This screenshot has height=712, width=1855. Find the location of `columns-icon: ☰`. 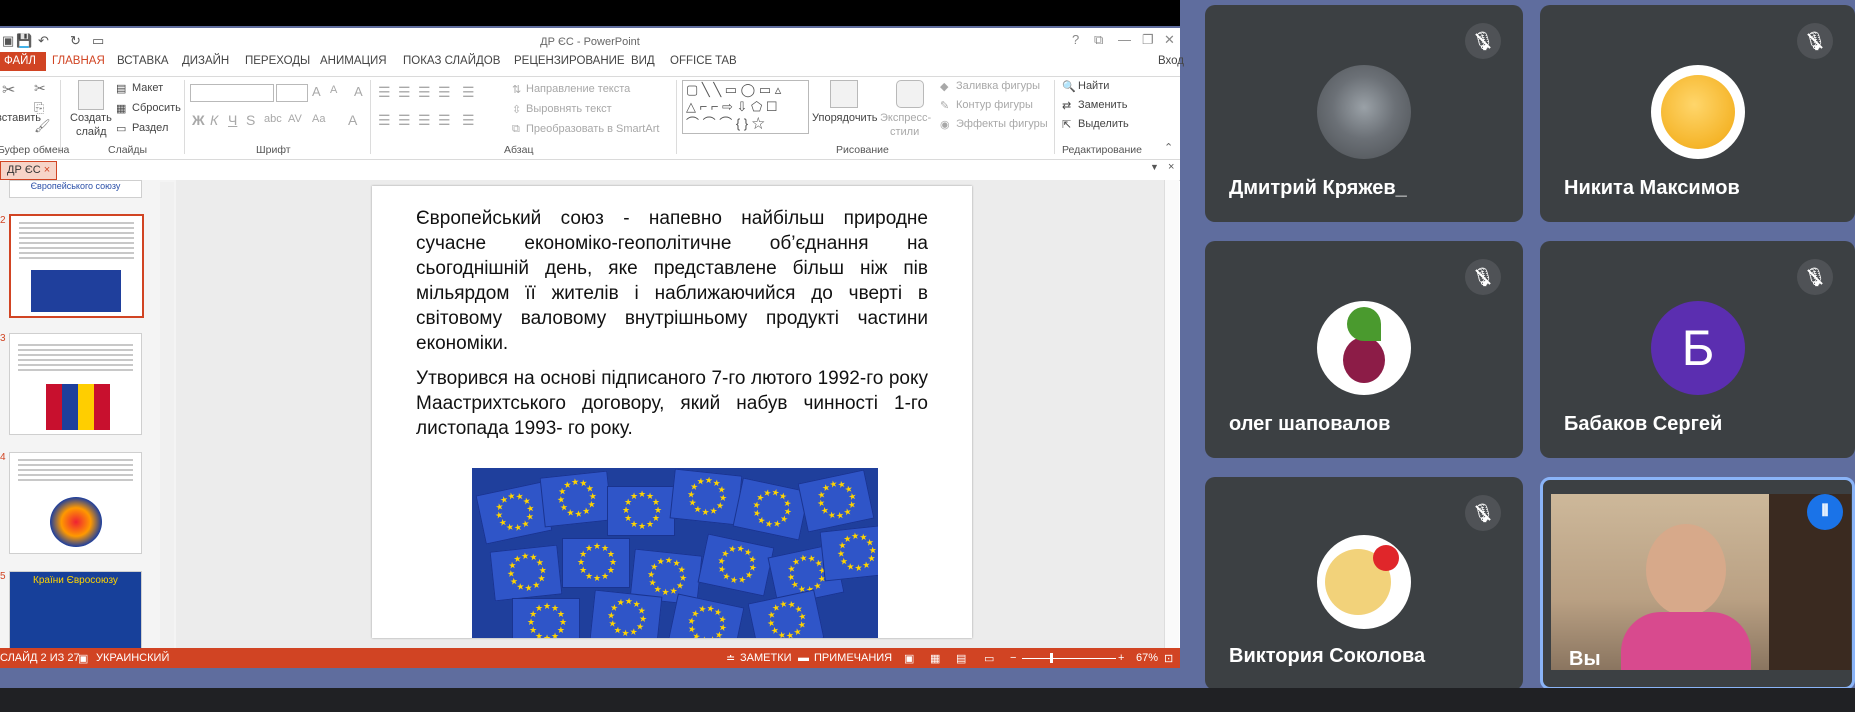

columns-icon: ☰ is located at coordinates (468, 120).